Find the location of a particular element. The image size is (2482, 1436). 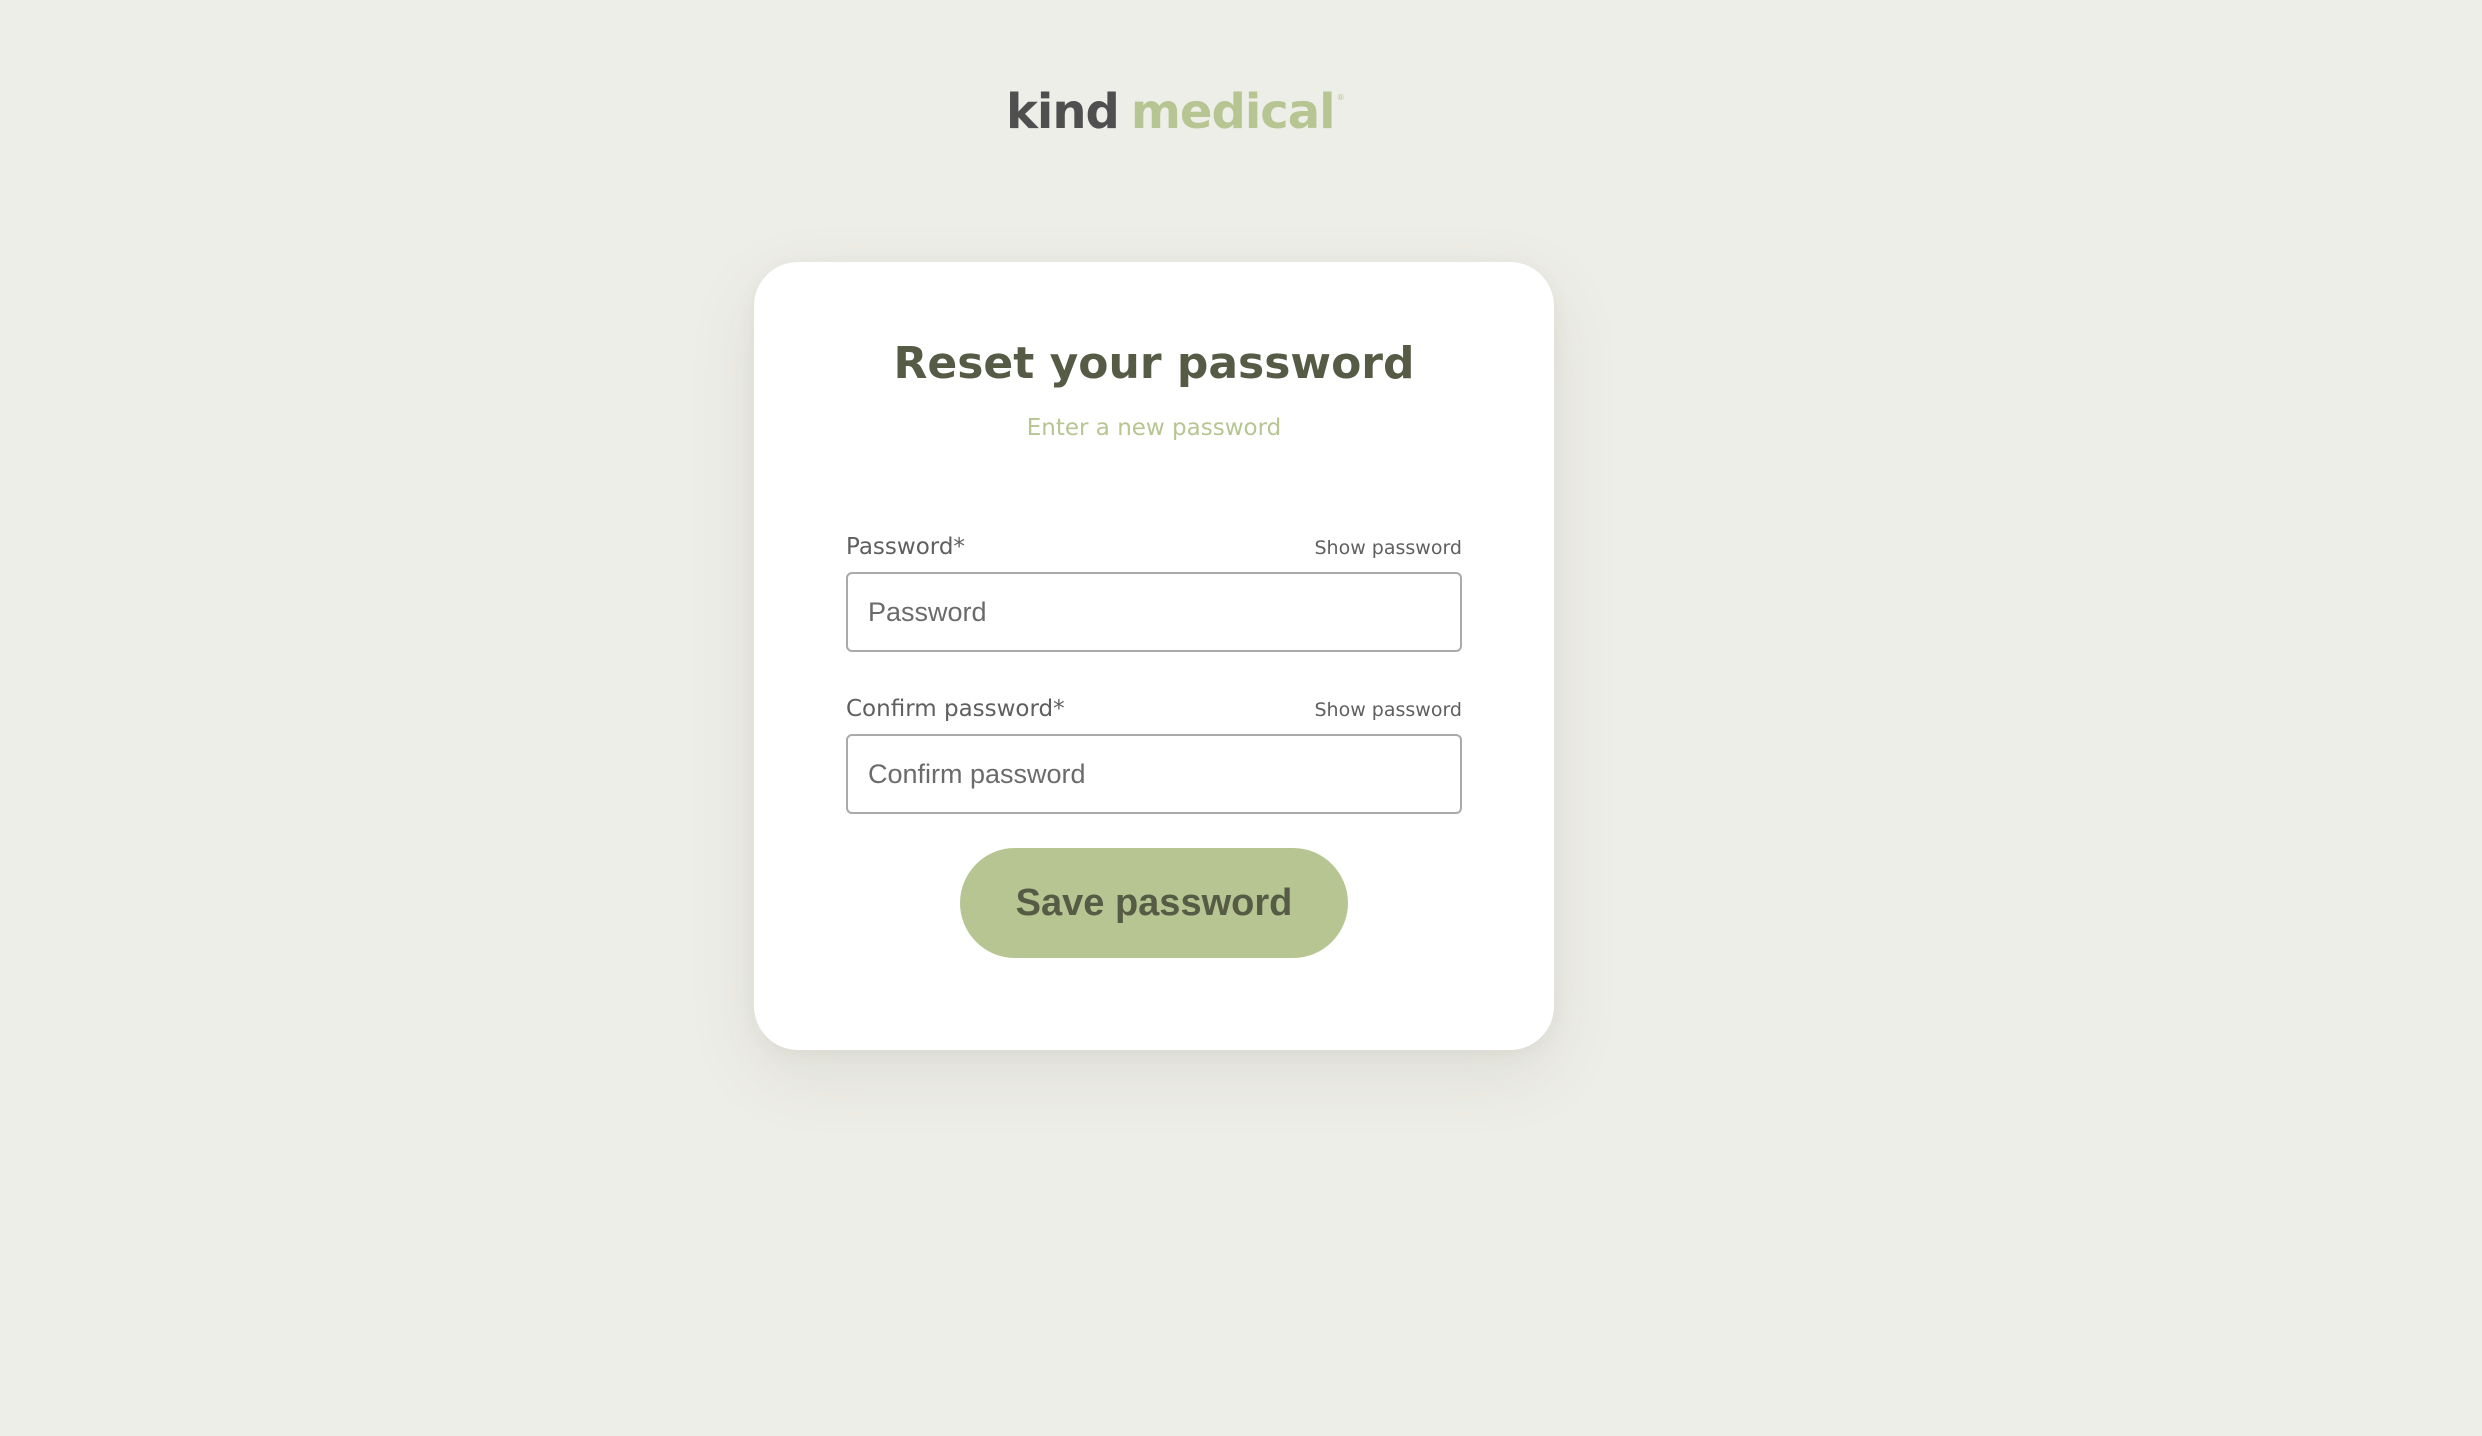

show-password-toggle: Show password is located at coordinates (1388, 548).